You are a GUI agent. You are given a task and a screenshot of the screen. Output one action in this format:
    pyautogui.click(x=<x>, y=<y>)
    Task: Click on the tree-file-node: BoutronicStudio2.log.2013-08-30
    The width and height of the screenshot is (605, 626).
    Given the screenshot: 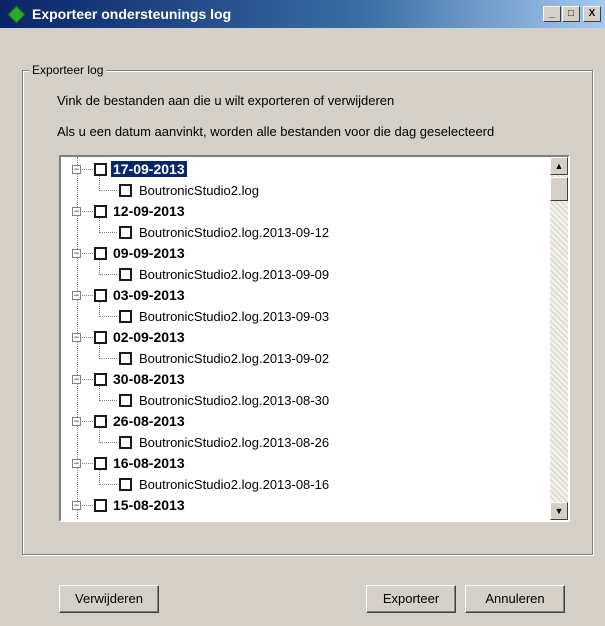 What is the action you would take?
    pyautogui.click(x=301, y=400)
    